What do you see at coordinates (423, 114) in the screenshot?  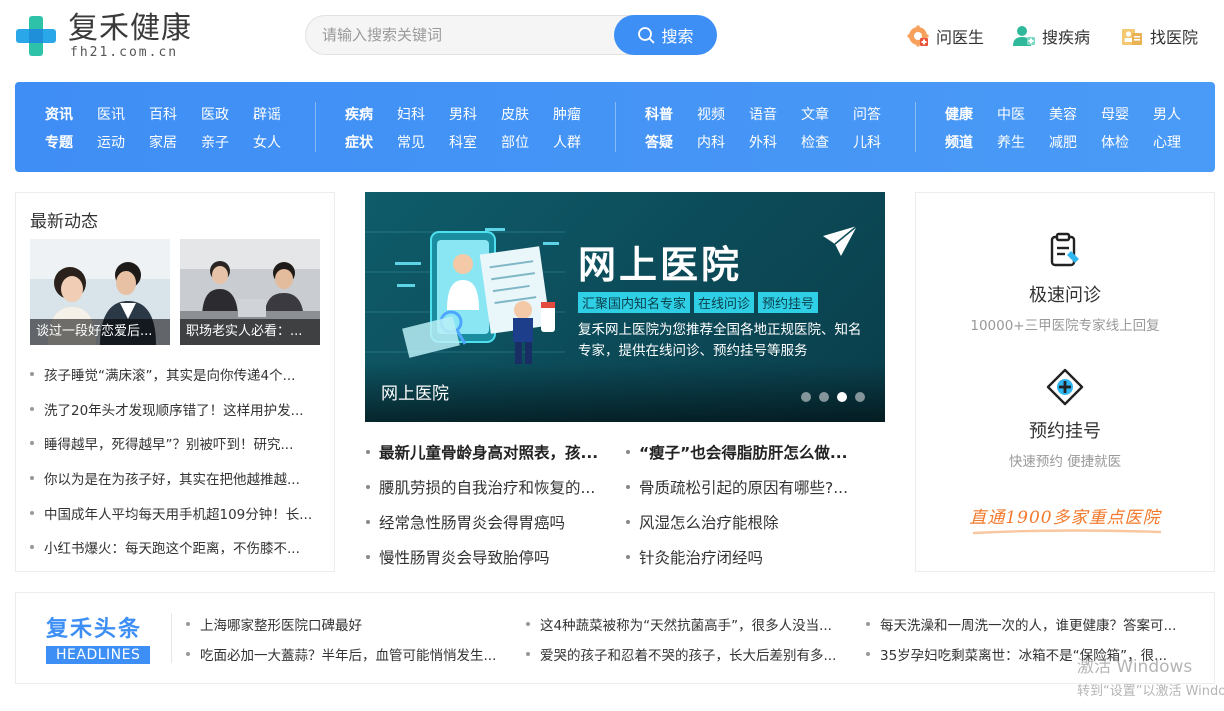 I see `nav-item: 妇科` at bounding box center [423, 114].